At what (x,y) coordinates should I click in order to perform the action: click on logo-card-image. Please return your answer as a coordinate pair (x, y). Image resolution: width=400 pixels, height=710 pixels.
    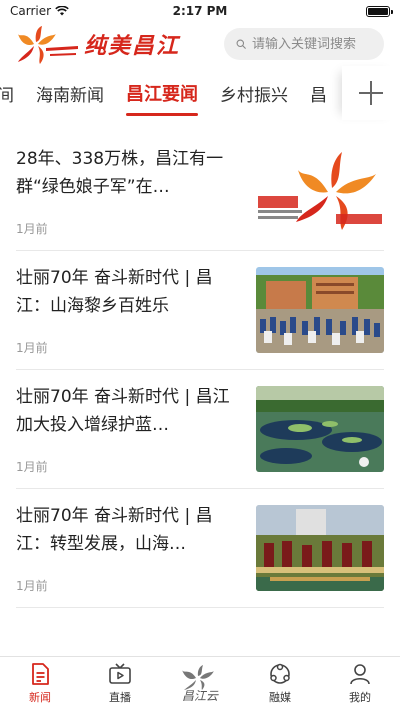
    Looking at the image, I should click on (320, 191).